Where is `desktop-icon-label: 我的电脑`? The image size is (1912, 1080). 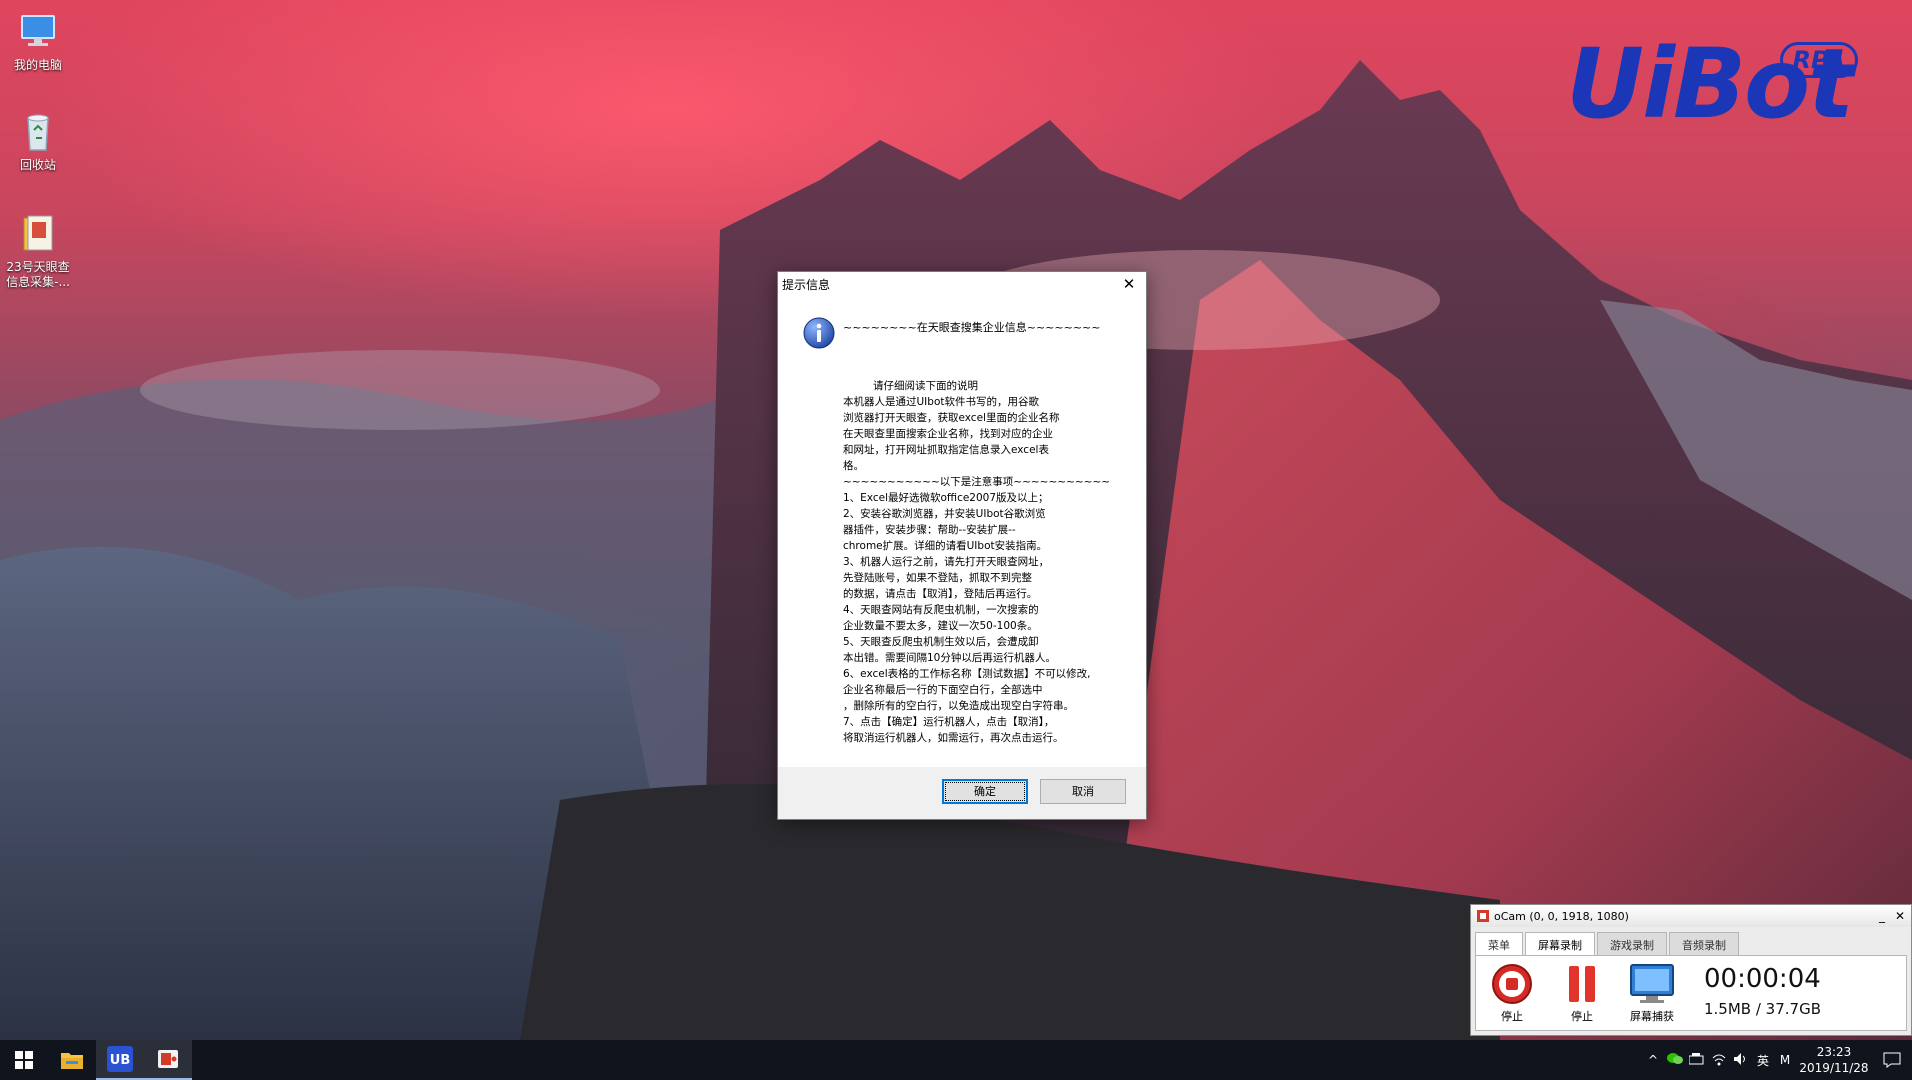
desktop-icon-label: 我的电脑 is located at coordinates (37, 65).